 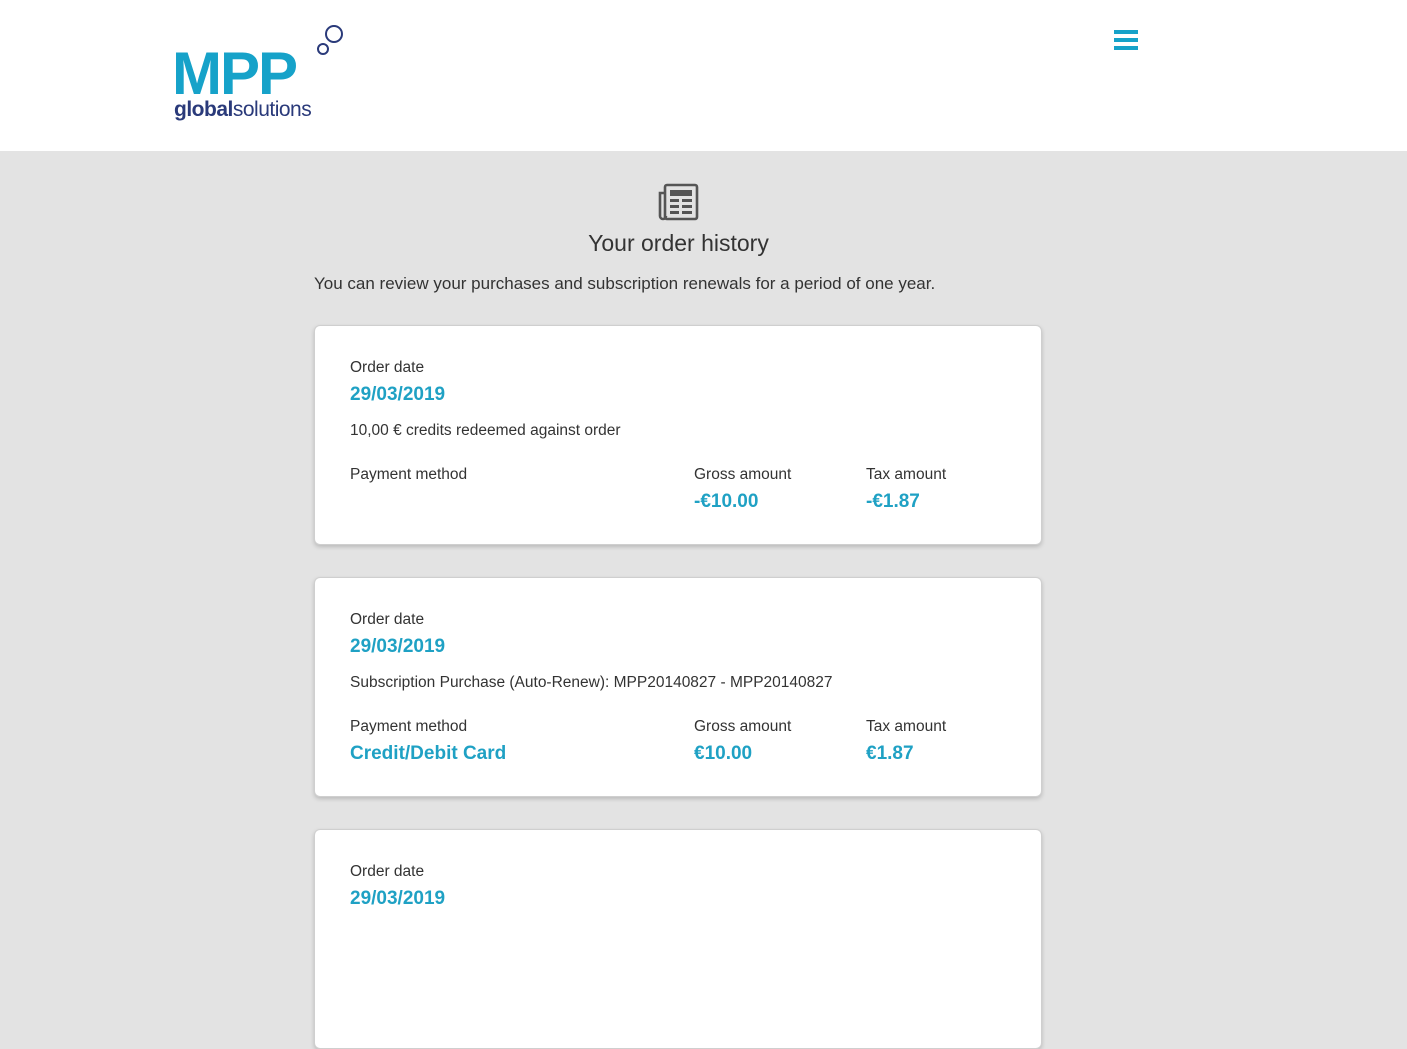 I want to click on gross-amount-value: €10.00, so click(x=723, y=753).